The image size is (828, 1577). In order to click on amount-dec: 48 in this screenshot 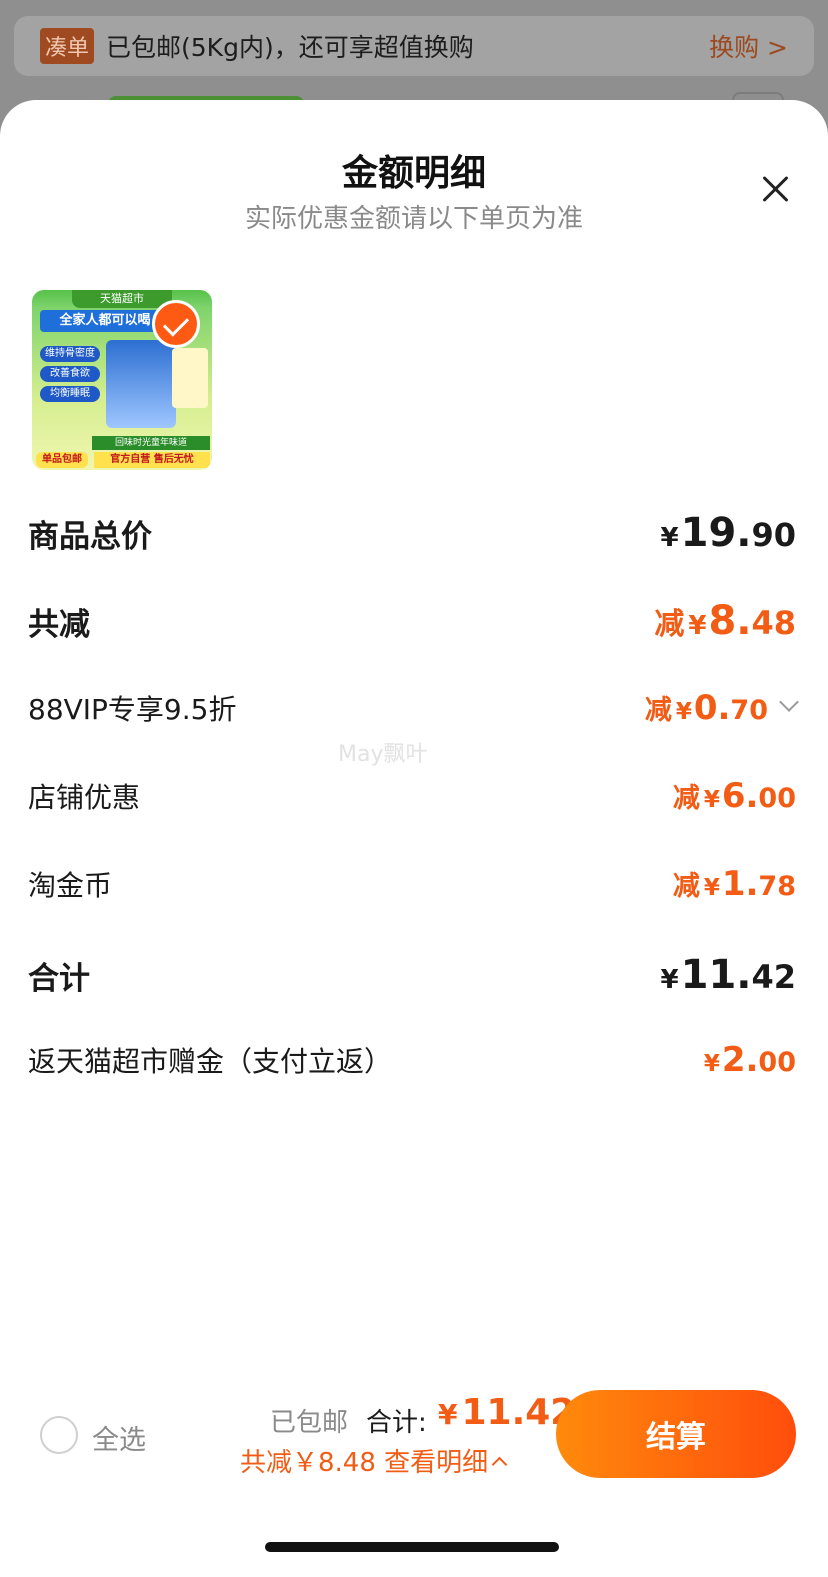, I will do `click(773, 623)`.